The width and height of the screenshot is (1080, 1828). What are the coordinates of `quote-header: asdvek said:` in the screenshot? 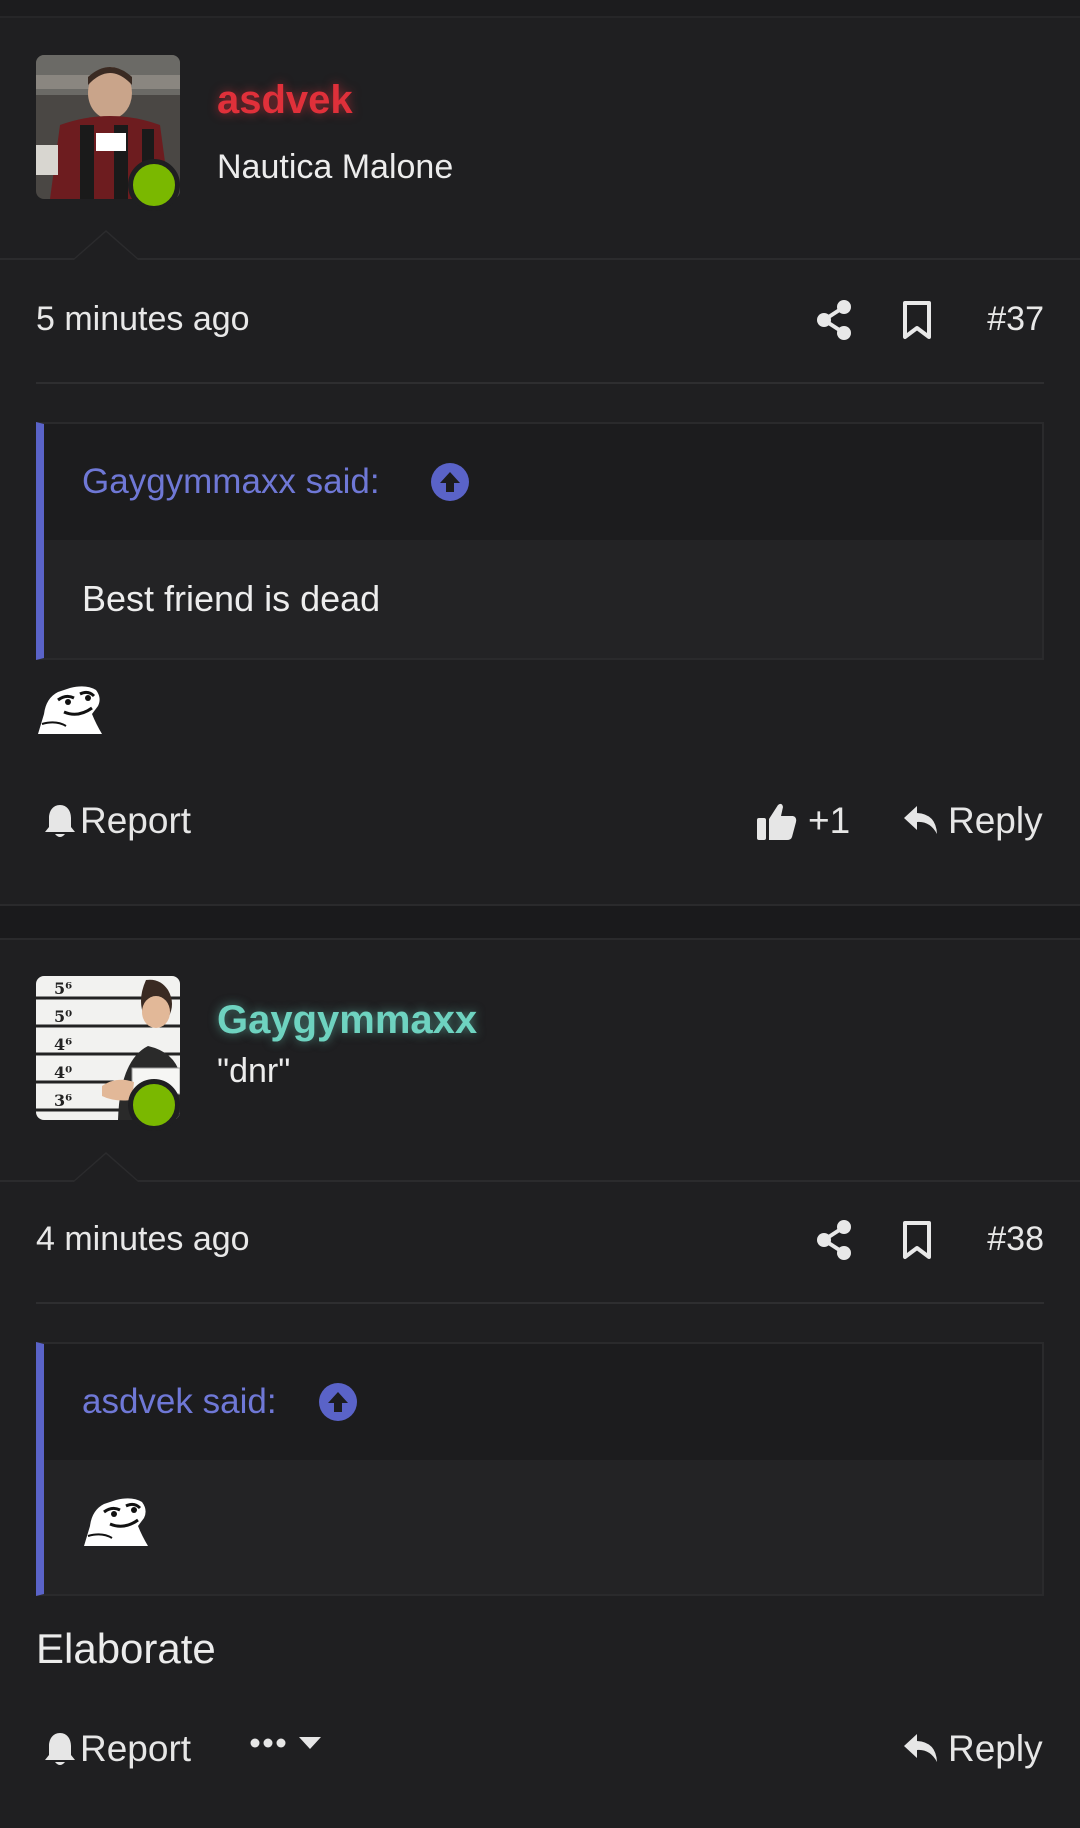 It's located at (543, 1402).